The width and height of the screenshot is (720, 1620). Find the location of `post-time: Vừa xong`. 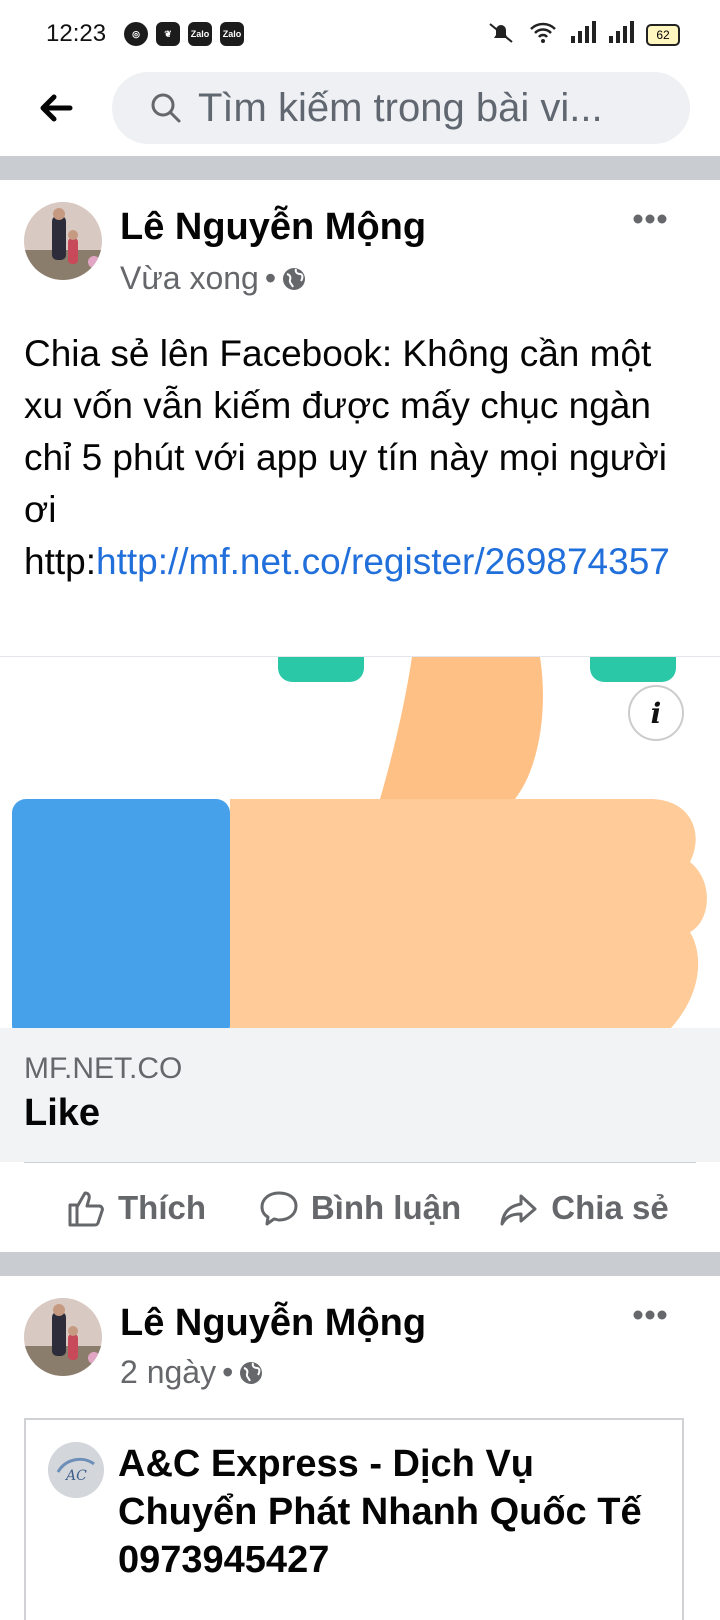

post-time: Vừa xong is located at coordinates (189, 278).